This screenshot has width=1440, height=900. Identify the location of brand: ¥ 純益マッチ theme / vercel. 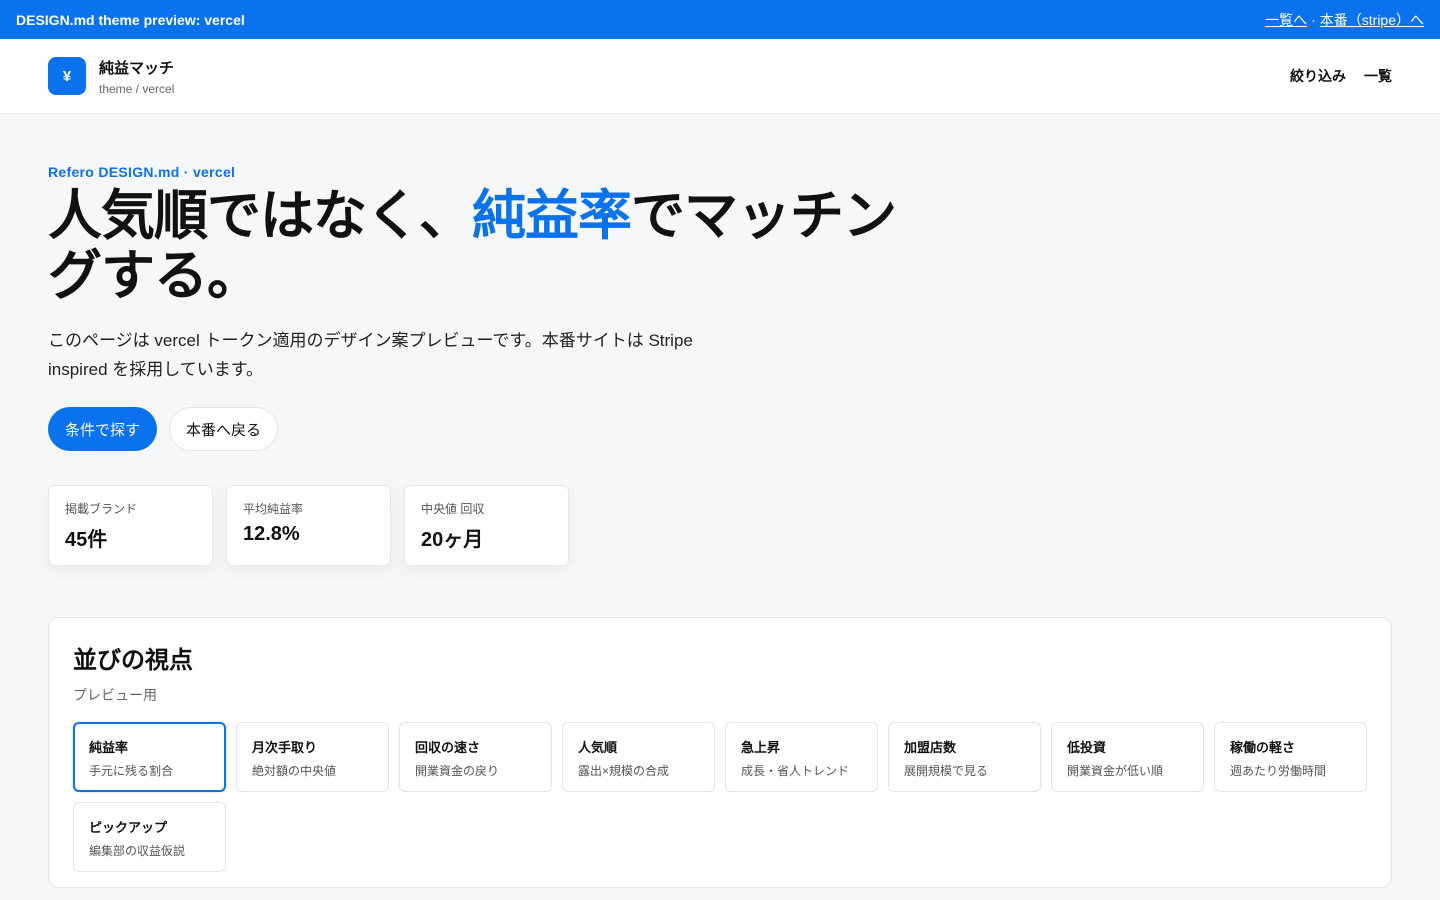
(111, 76).